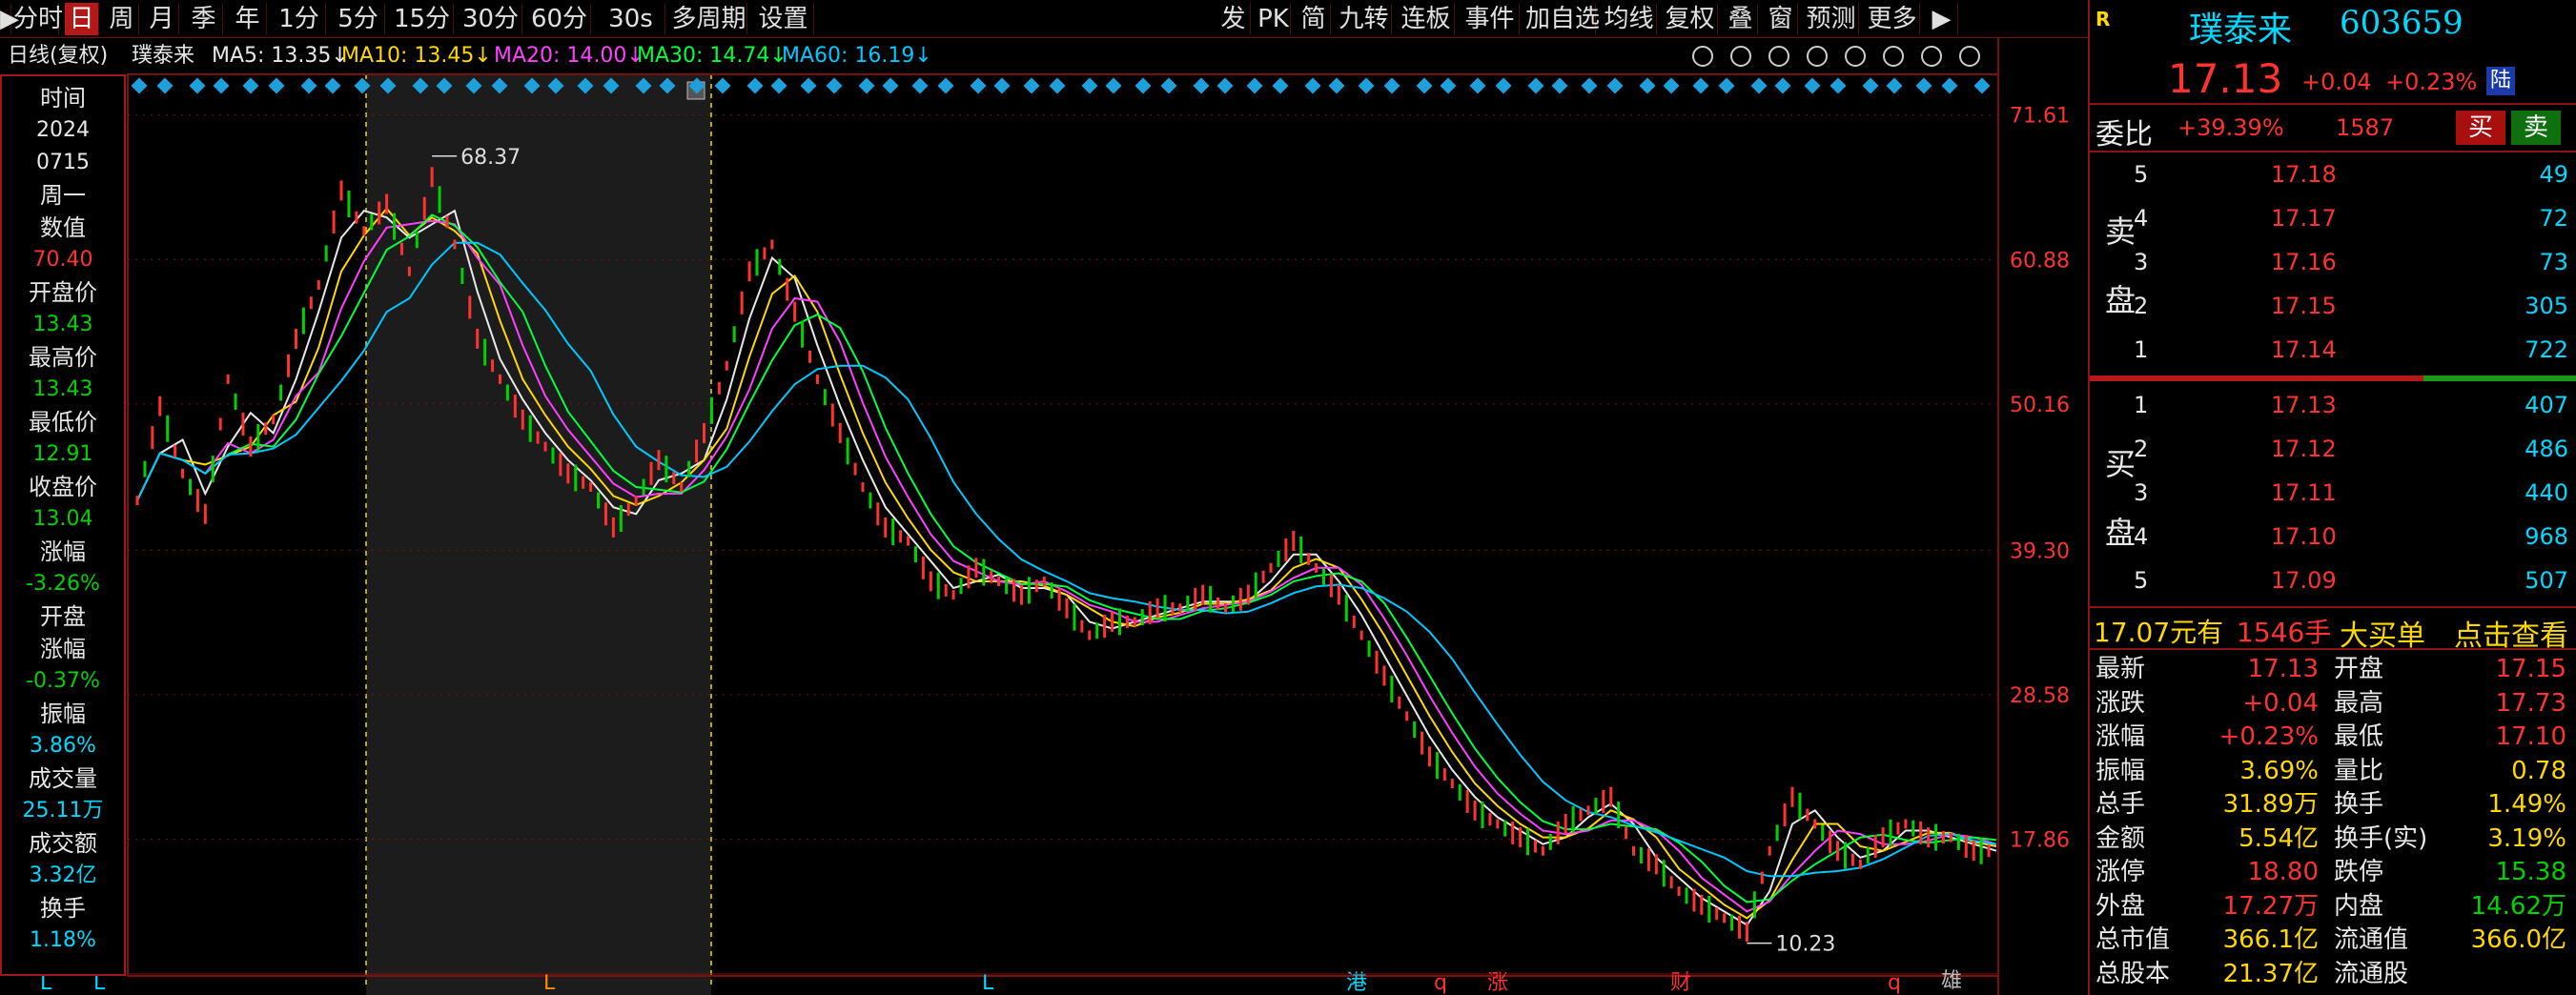 This screenshot has height=995, width=2576. Describe the element at coordinates (82, 19) in the screenshot. I see `period-tab-1: 日` at that location.